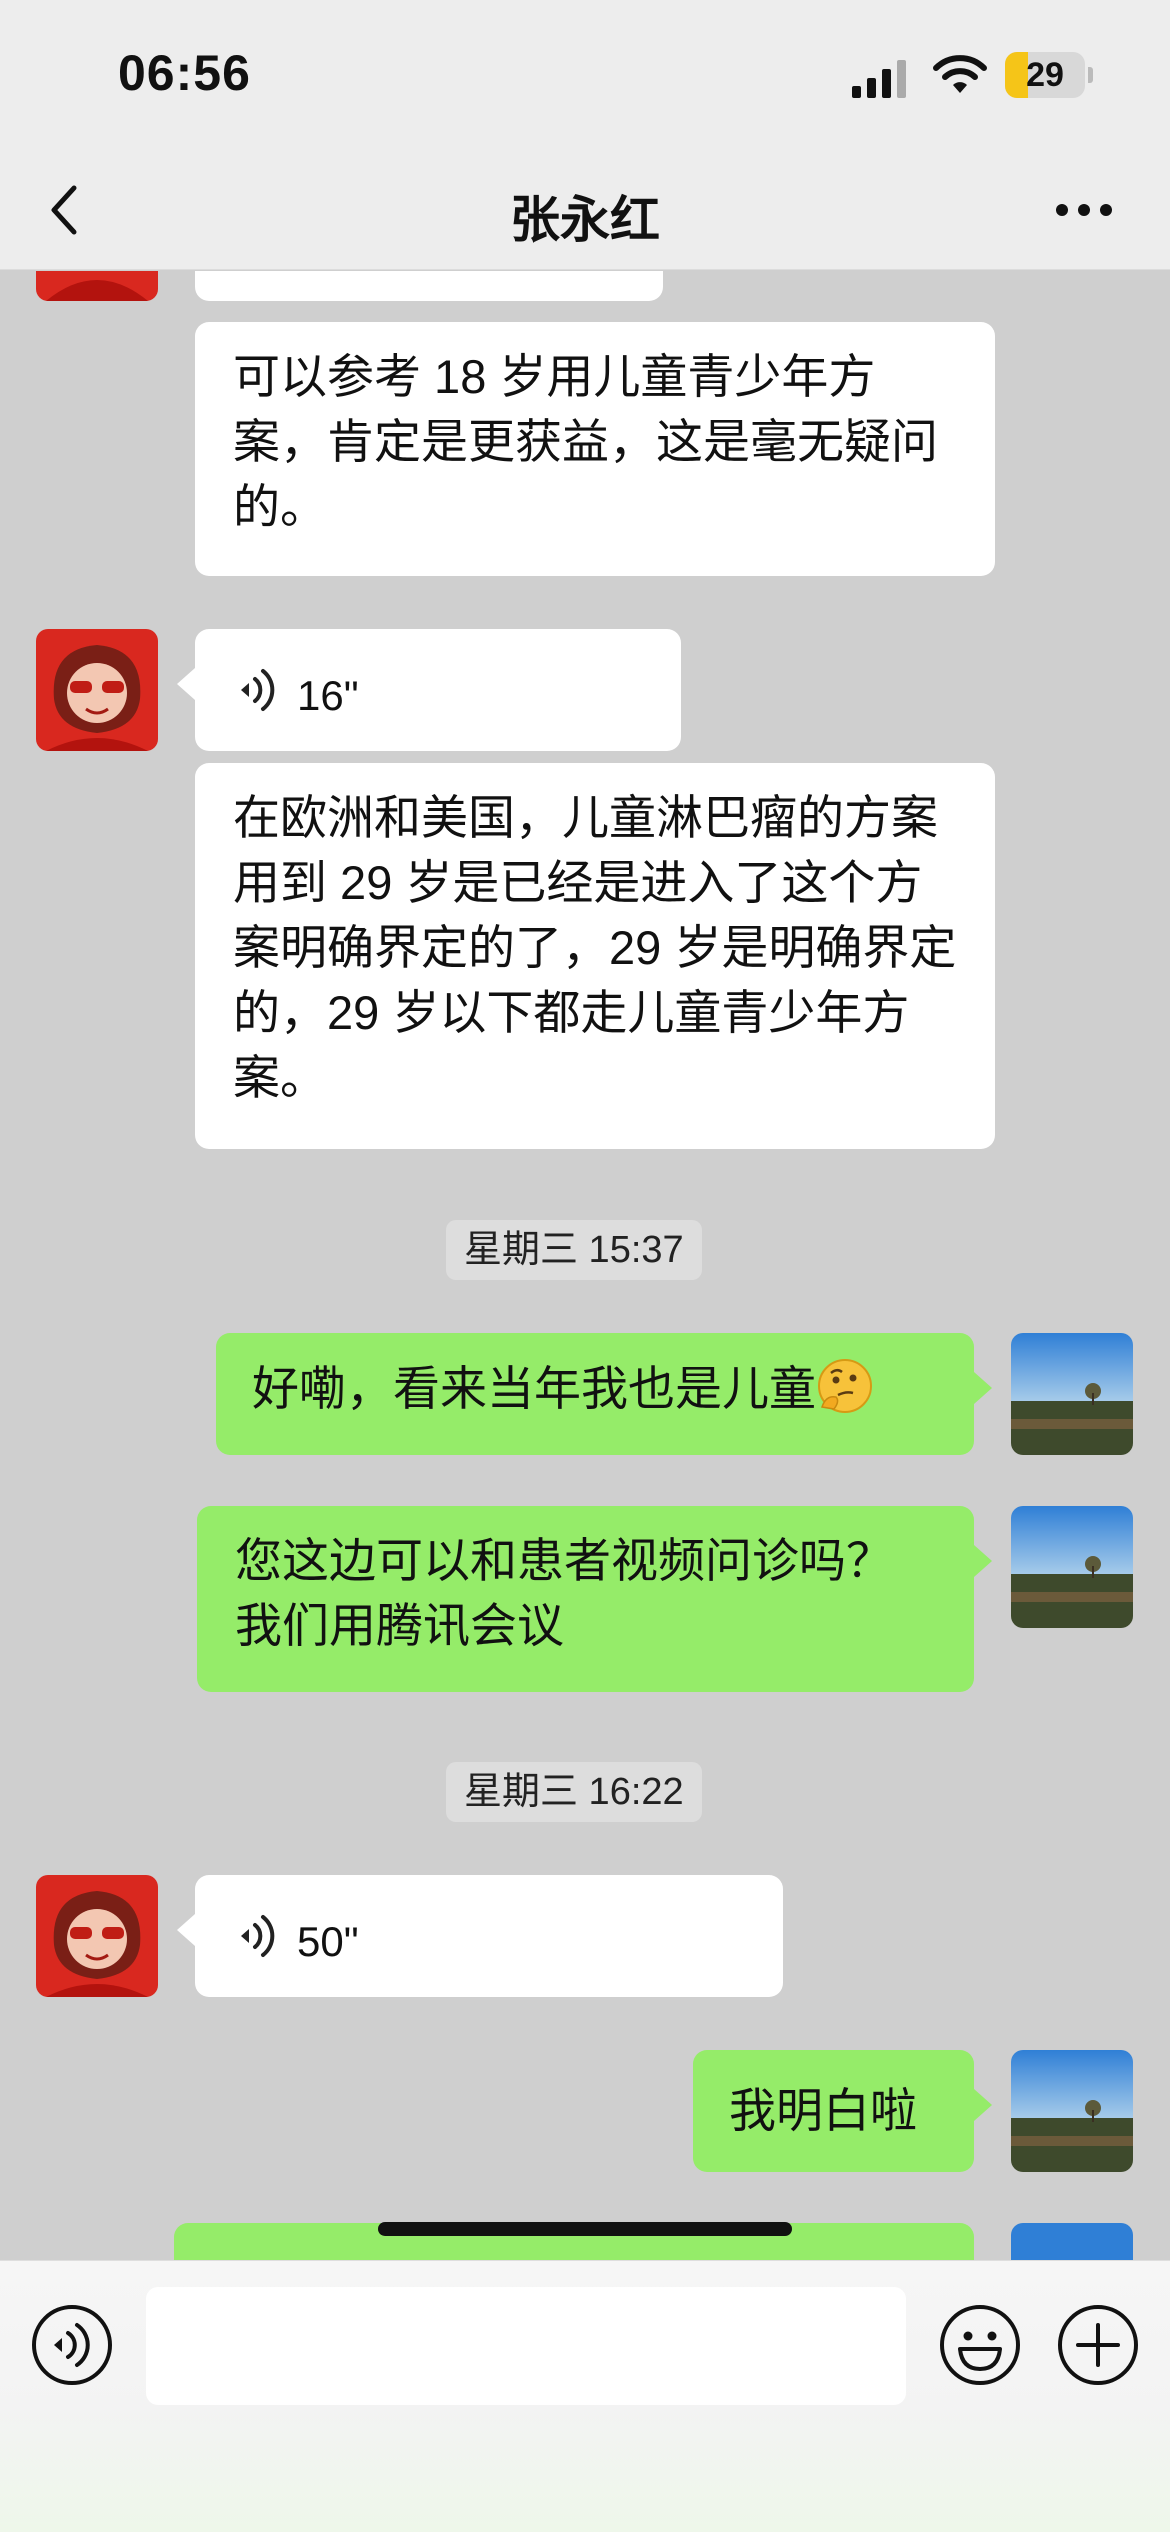 This screenshot has height=2532, width=1170. What do you see at coordinates (1084, 210) in the screenshot?
I see `more-icon` at bounding box center [1084, 210].